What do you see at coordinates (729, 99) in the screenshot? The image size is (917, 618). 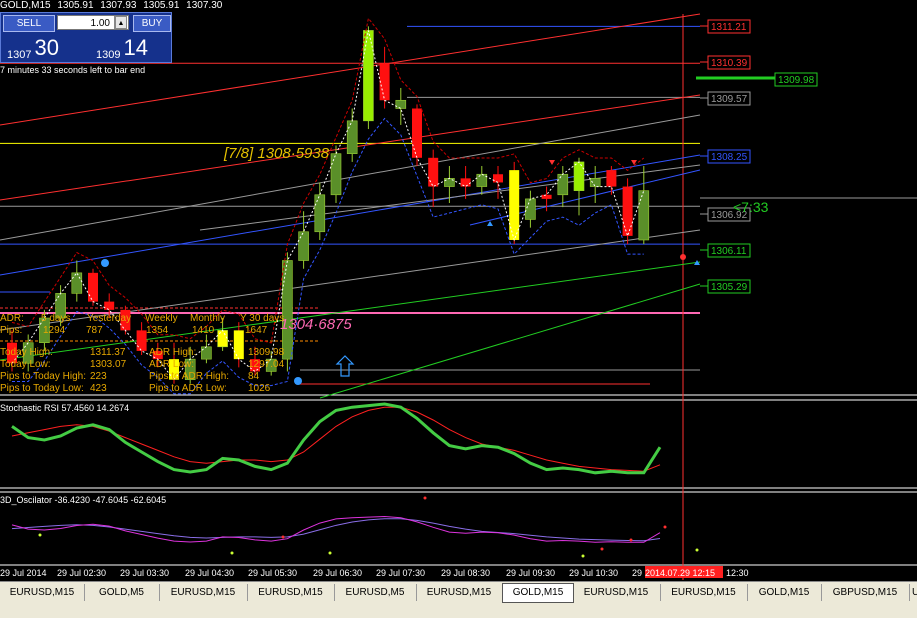 I see `price-level-label: 1309.57` at bounding box center [729, 99].